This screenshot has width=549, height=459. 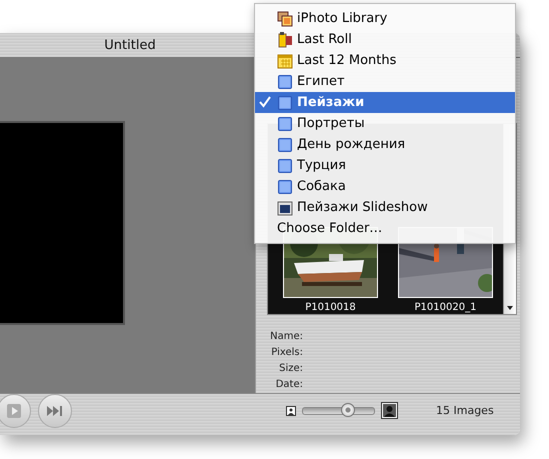 What do you see at coordinates (445, 308) in the screenshot?
I see `thumbnail-caption: P1010020_1` at bounding box center [445, 308].